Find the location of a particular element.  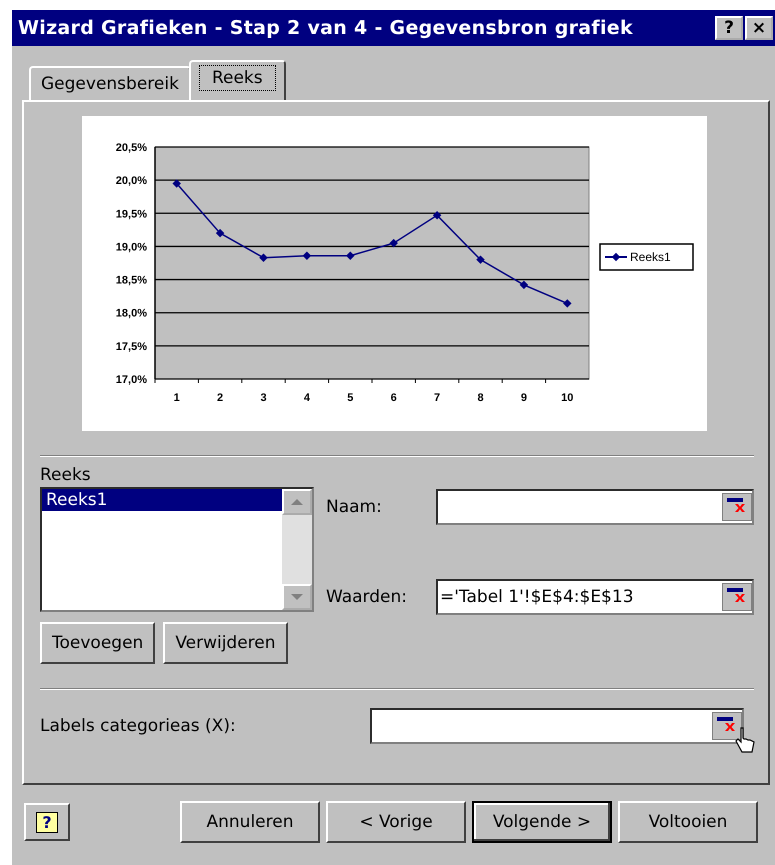

x-tick-label: 1 is located at coordinates (177, 398).